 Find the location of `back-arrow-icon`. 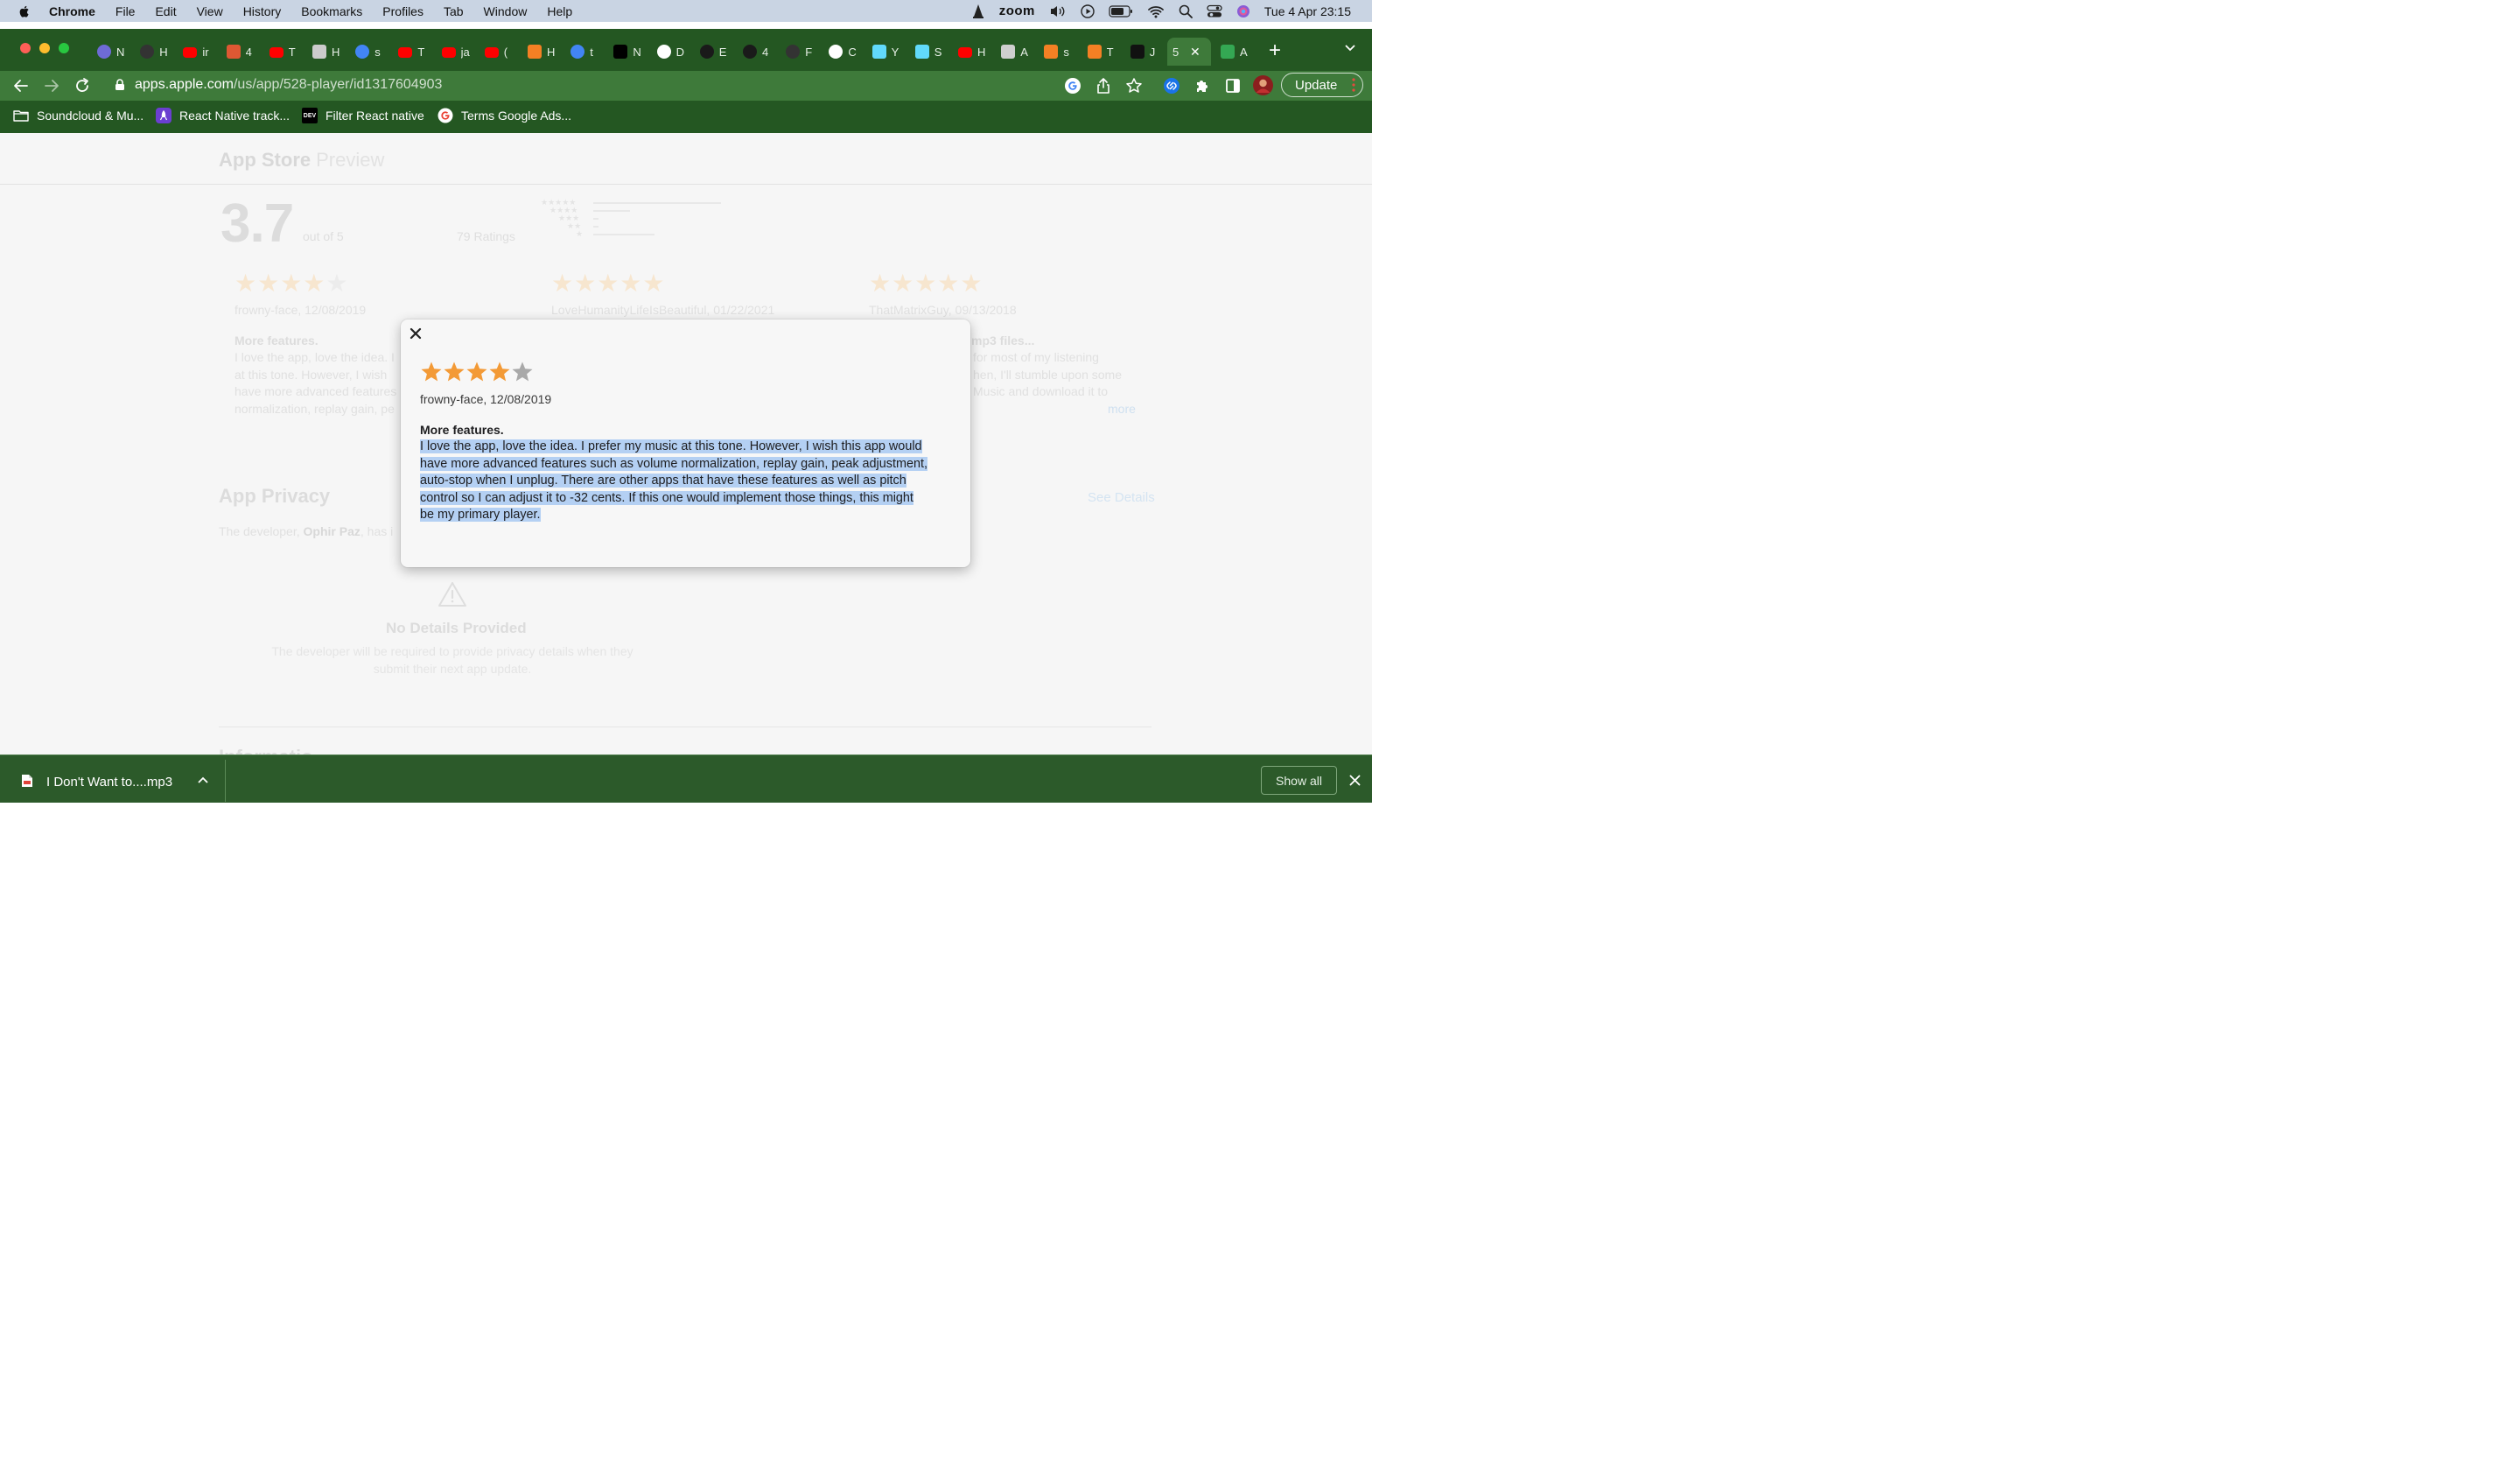

back-arrow-icon is located at coordinates (21, 86).